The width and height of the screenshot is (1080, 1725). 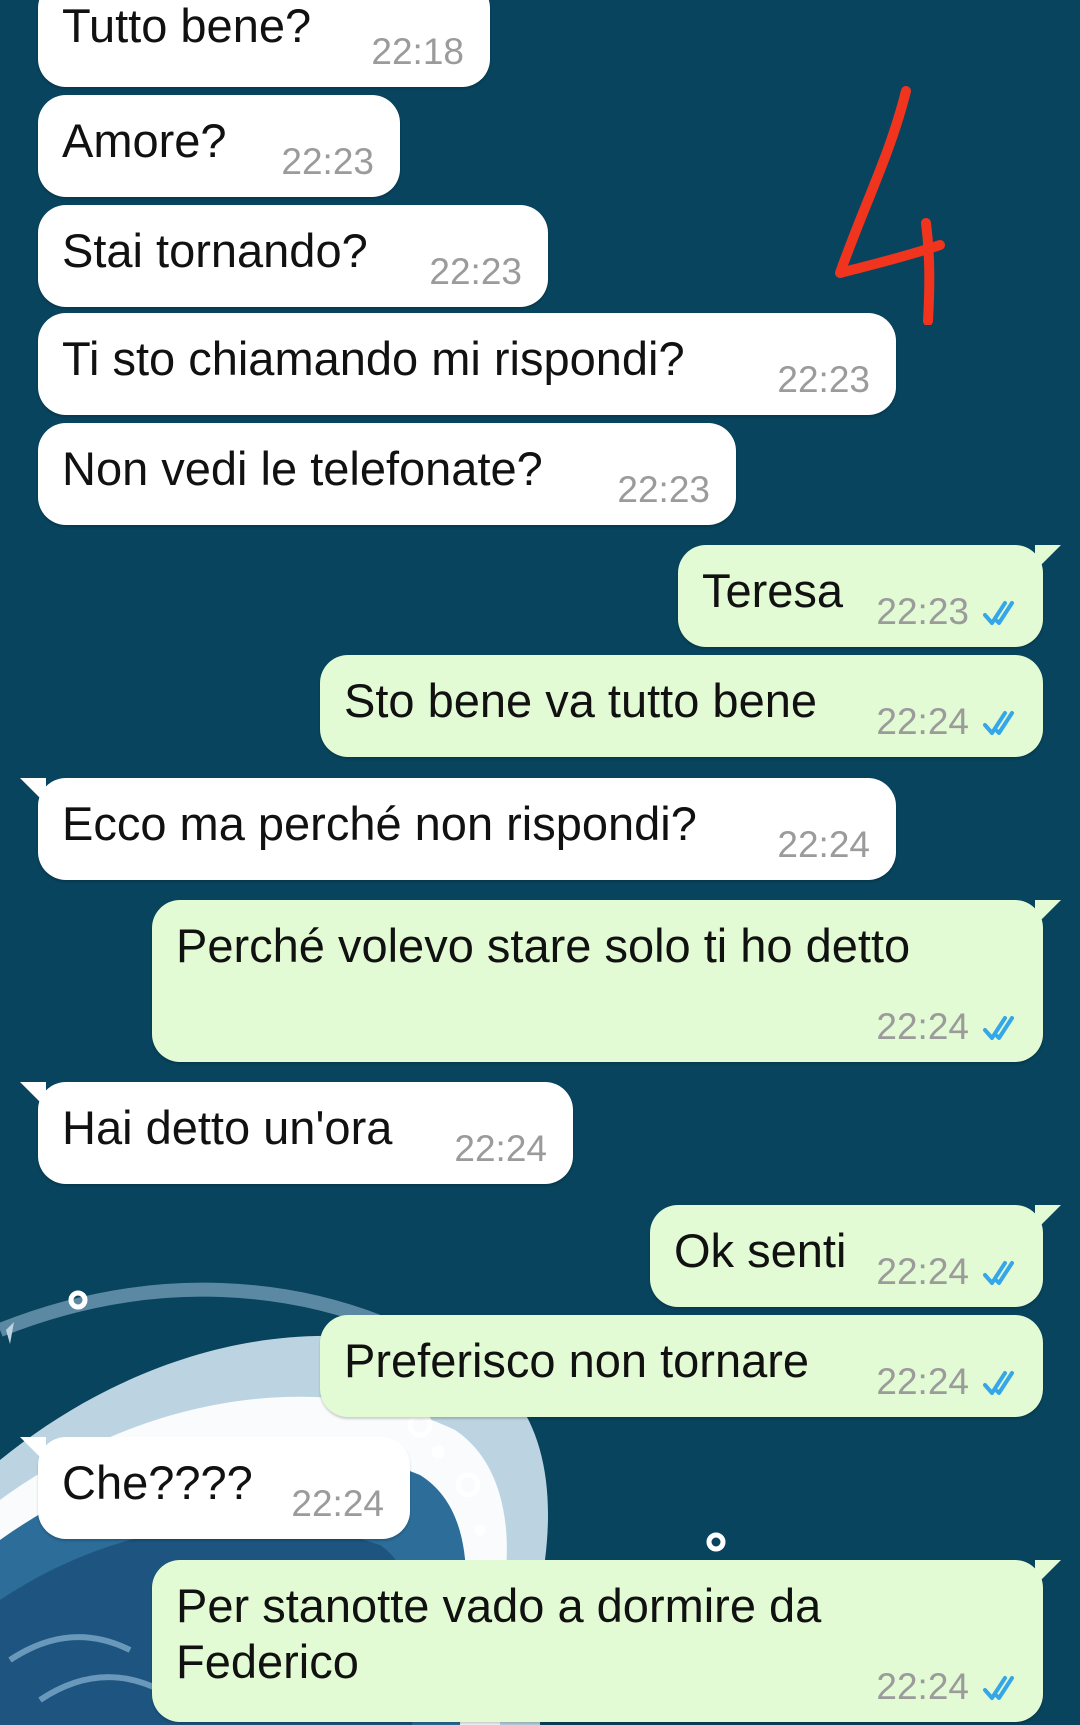 What do you see at coordinates (760, 1250) in the screenshot?
I see `message-text: Ok senti` at bounding box center [760, 1250].